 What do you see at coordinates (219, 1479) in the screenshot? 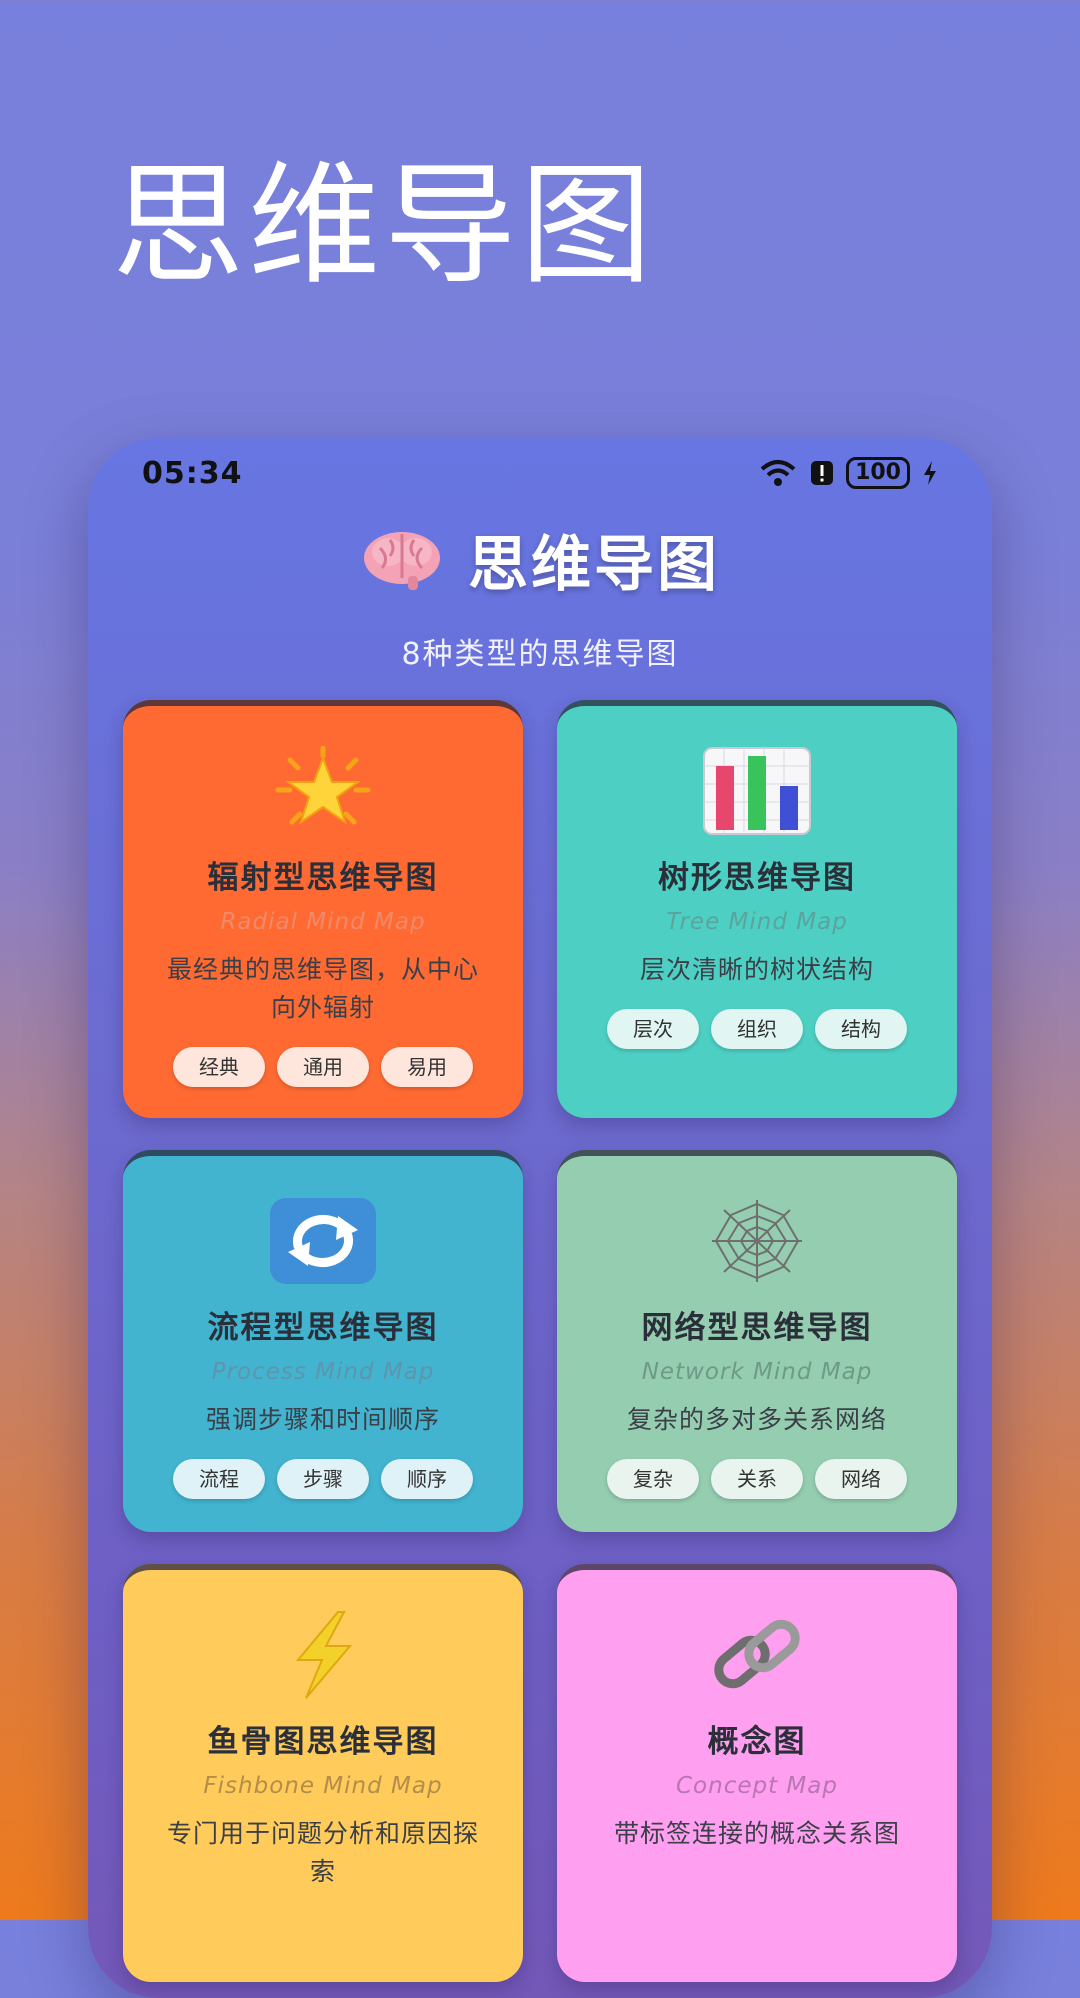
I see `tag: 流程` at bounding box center [219, 1479].